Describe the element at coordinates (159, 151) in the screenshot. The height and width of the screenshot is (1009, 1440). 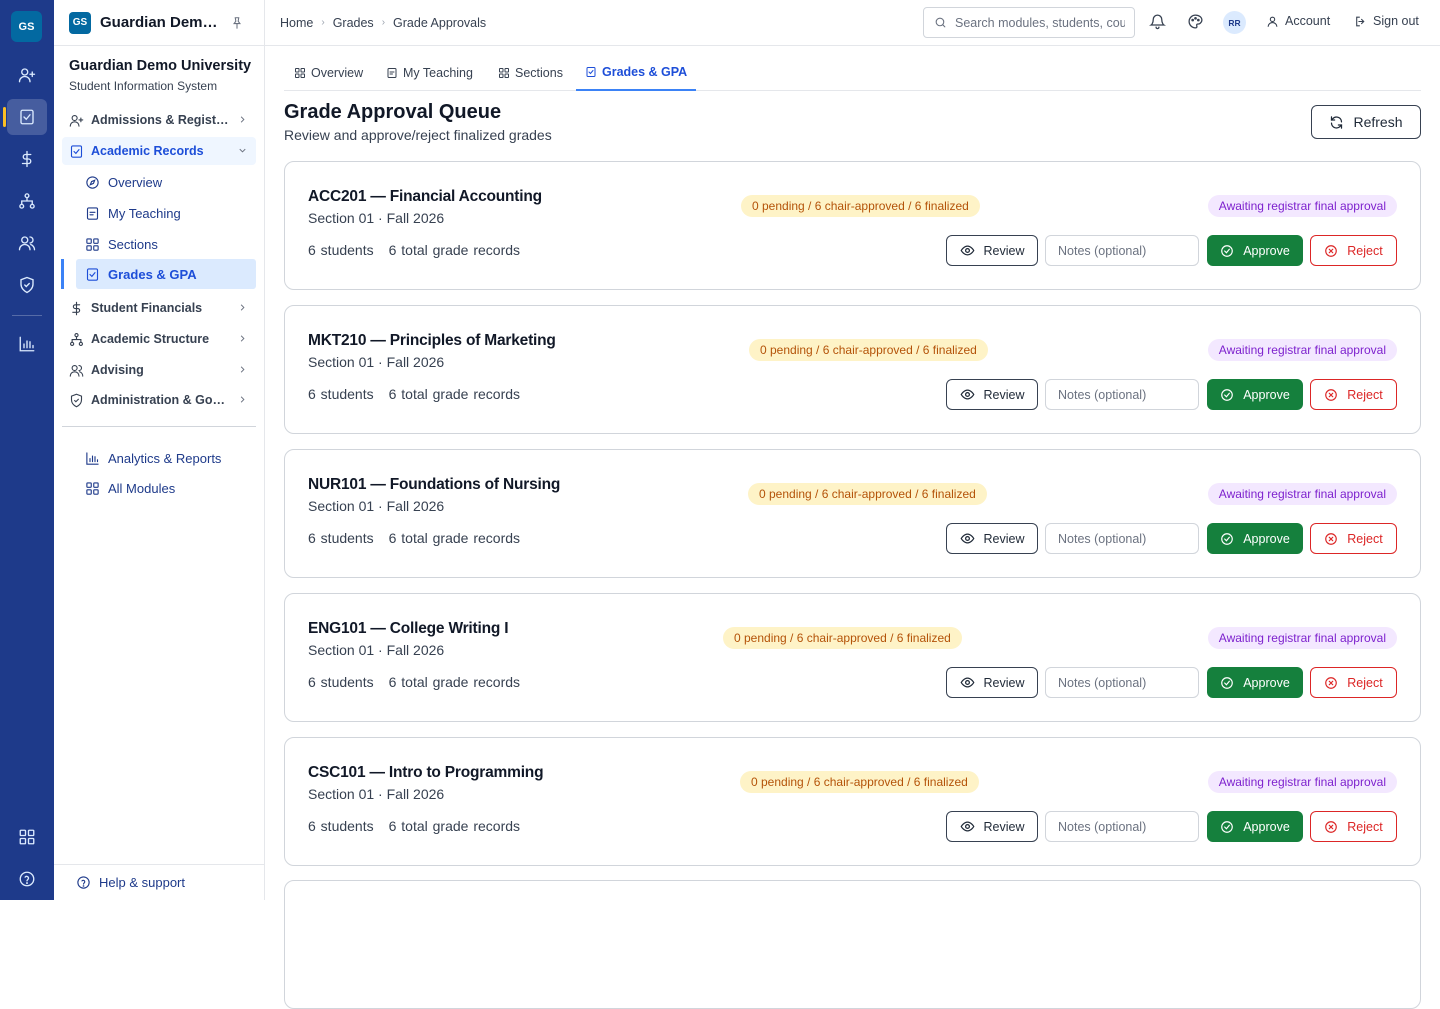
I see `sidebar-item-academic-records: Academic Records` at that location.